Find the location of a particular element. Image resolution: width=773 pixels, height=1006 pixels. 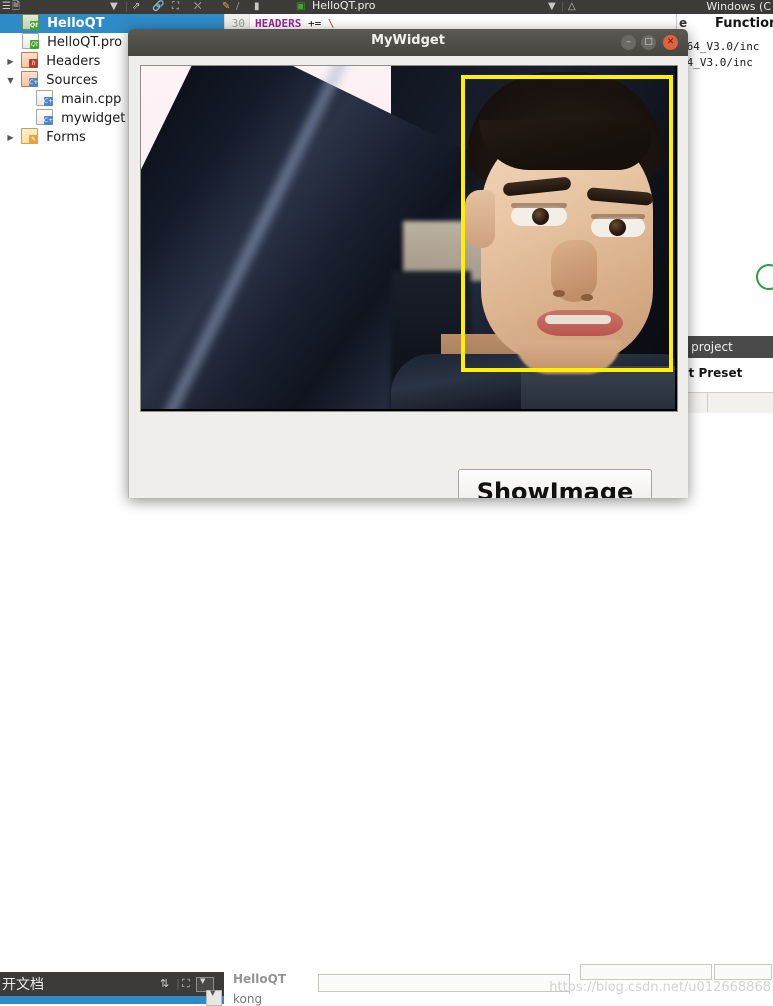

dropdown-arrow-icon: ▼ is located at coordinates (114, 7).